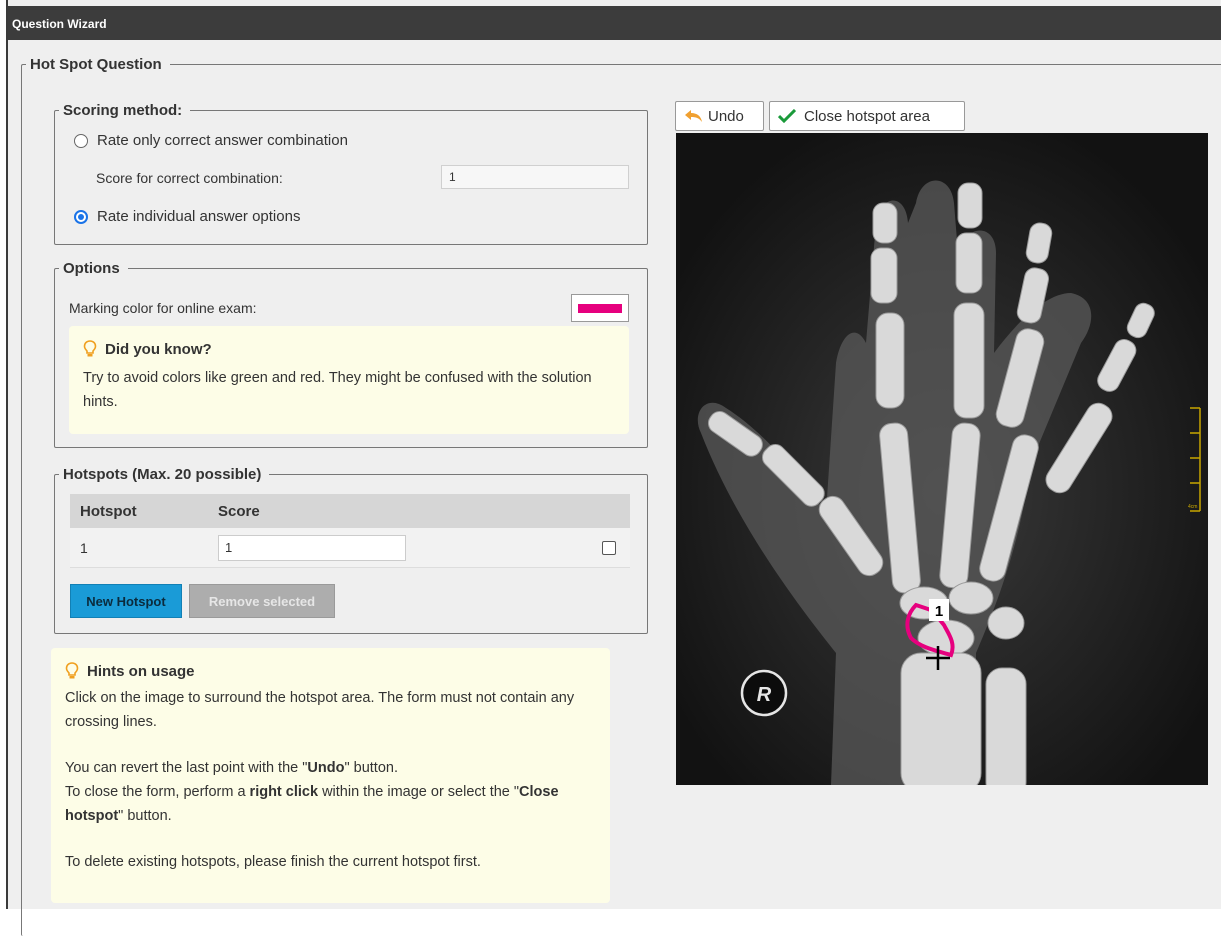 This screenshot has height=936, width=1221. I want to click on radio-label: Rate only correct answer combination, so click(222, 140).